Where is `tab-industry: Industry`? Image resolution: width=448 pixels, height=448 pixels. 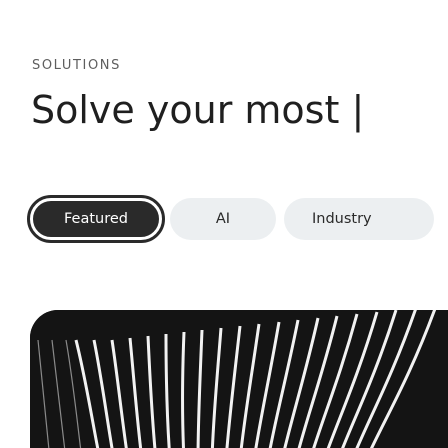 tab-industry: Industry is located at coordinates (359, 219).